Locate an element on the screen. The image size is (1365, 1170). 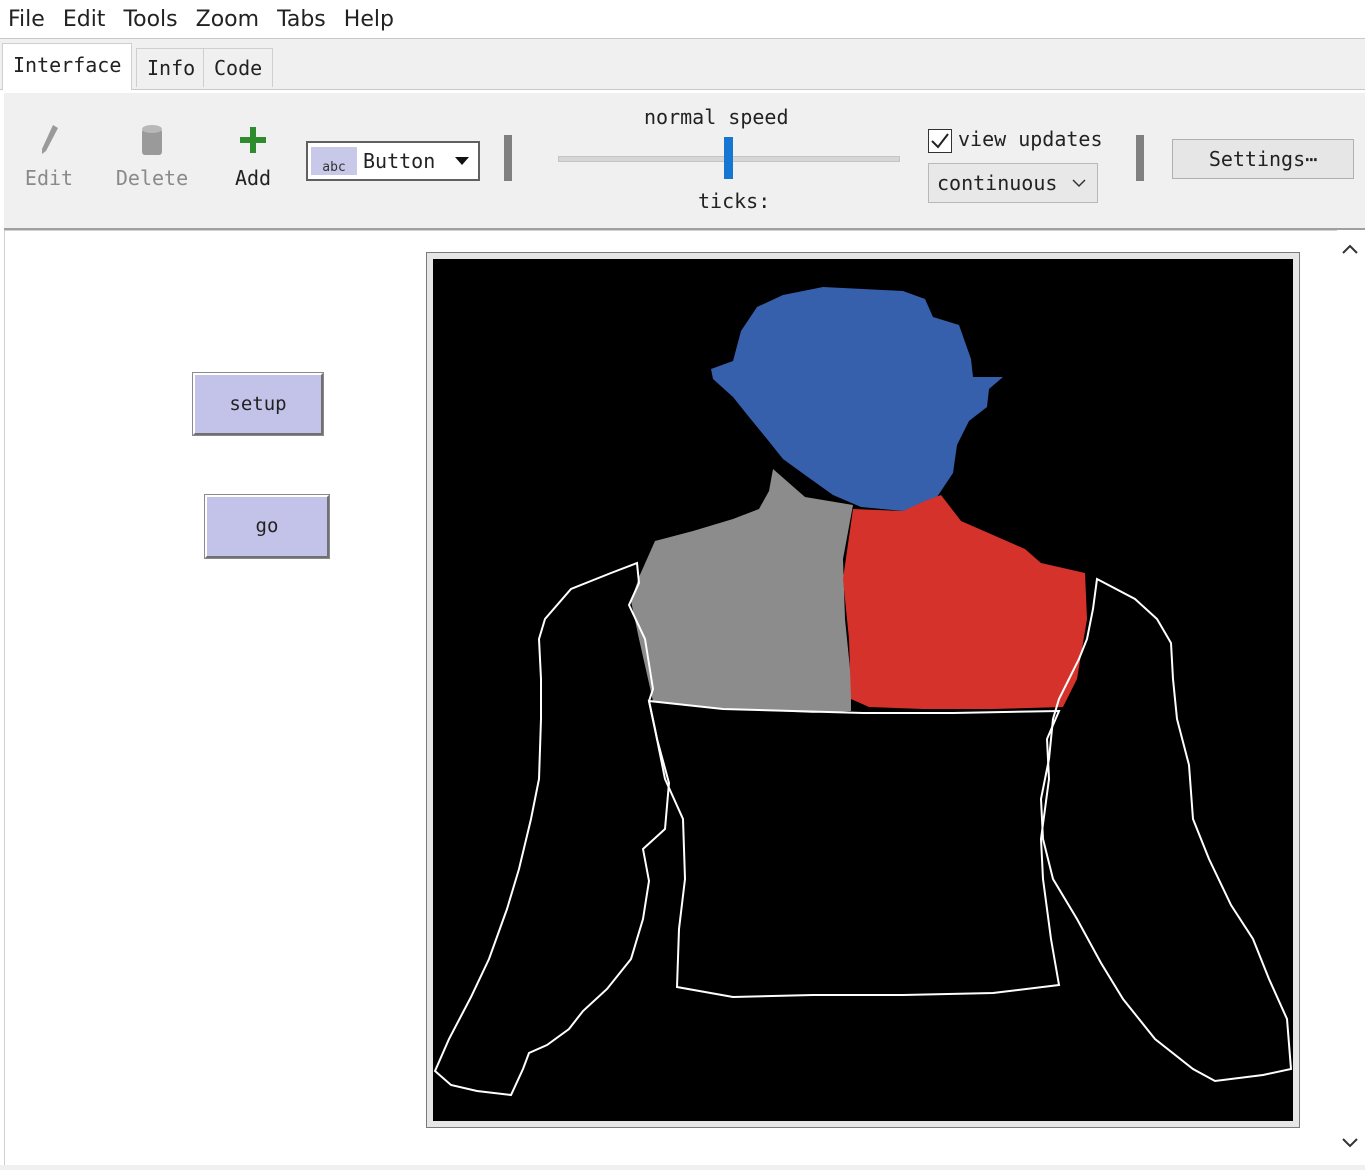
tab-bar: Interface Info Code is located at coordinates (682, 64).